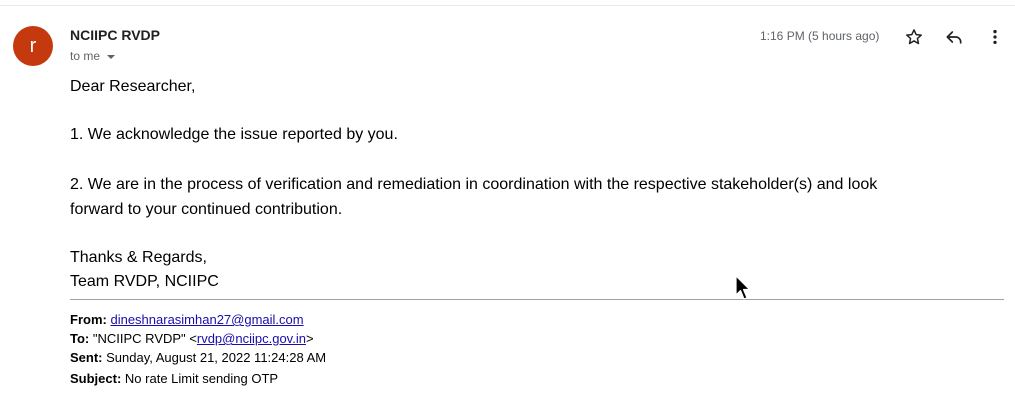  What do you see at coordinates (111, 56) in the screenshot?
I see `chevron-down-icon` at bounding box center [111, 56].